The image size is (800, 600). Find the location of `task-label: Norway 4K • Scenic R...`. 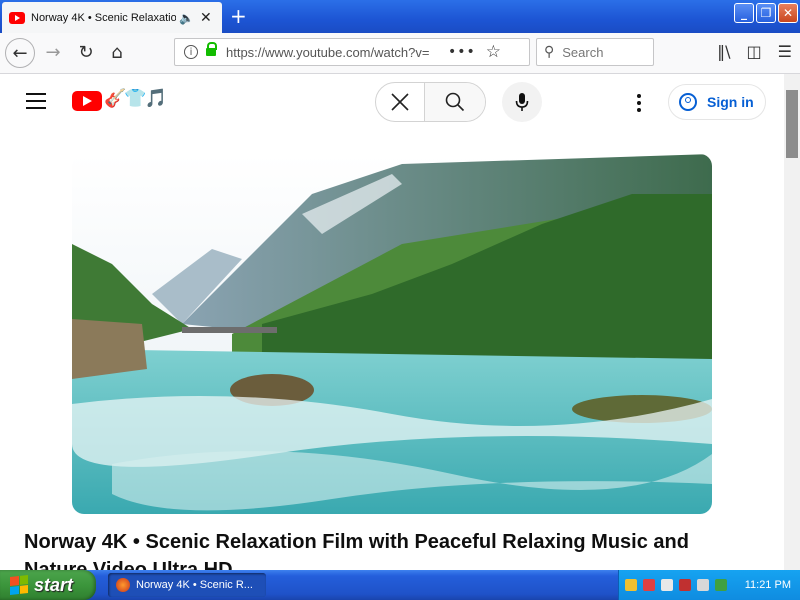

task-label: Norway 4K • Scenic R... is located at coordinates (194, 585).